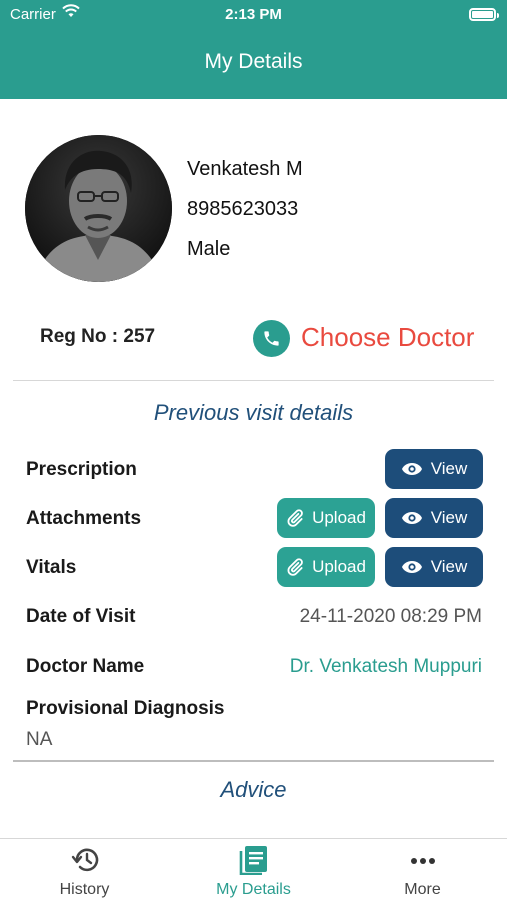  Describe the element at coordinates (253, 889) in the screenshot. I see `tab-my-details-label: My Details` at that location.